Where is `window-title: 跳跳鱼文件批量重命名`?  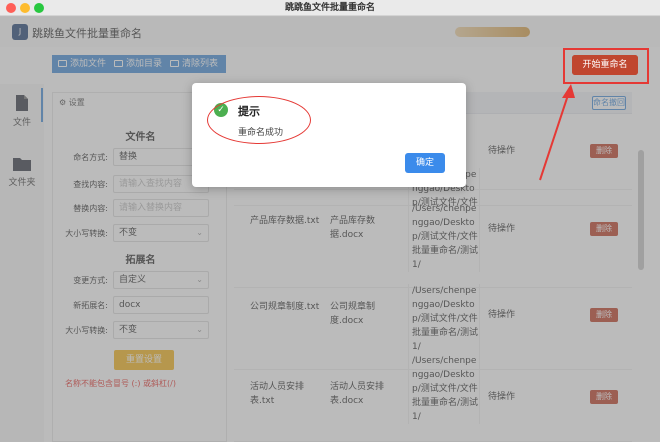
window-title: 跳跳鱼文件批量重命名 is located at coordinates (329, 8).